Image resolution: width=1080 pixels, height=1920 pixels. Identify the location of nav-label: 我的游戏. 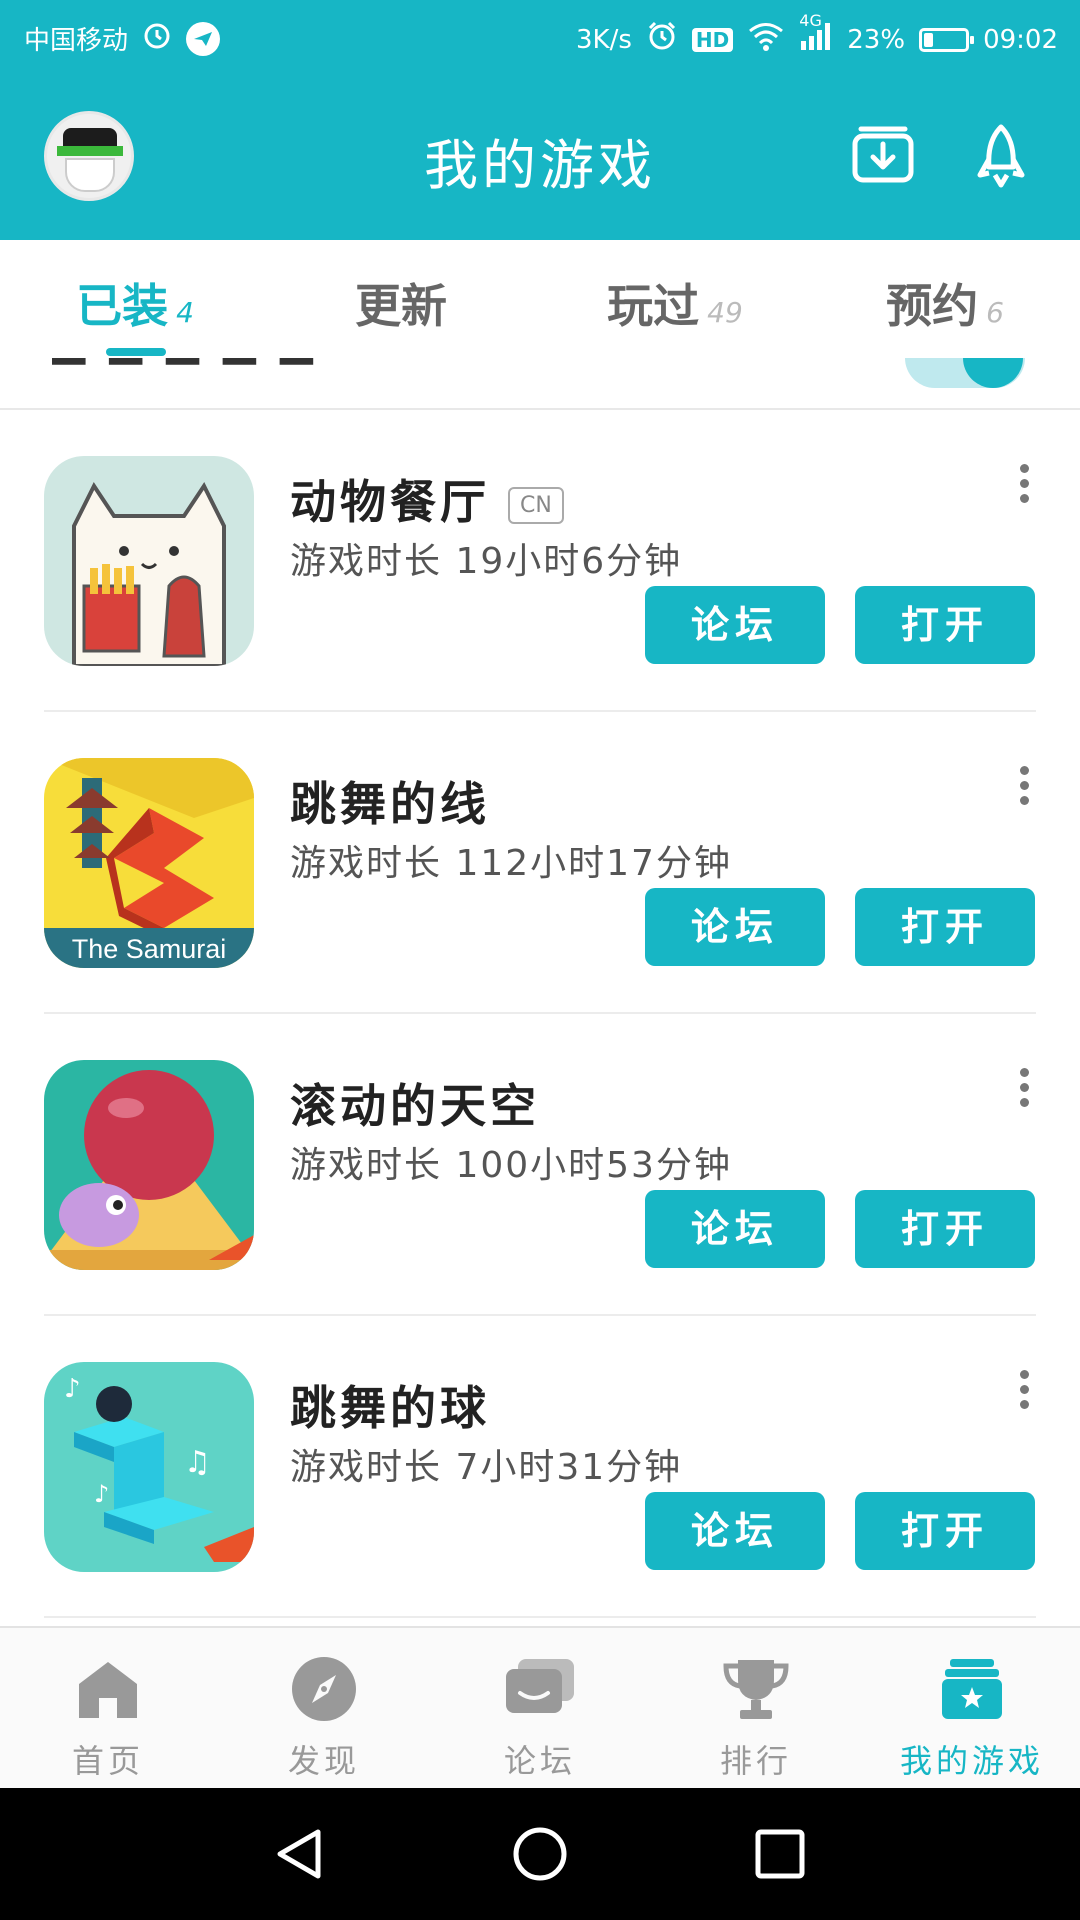
(971, 1761).